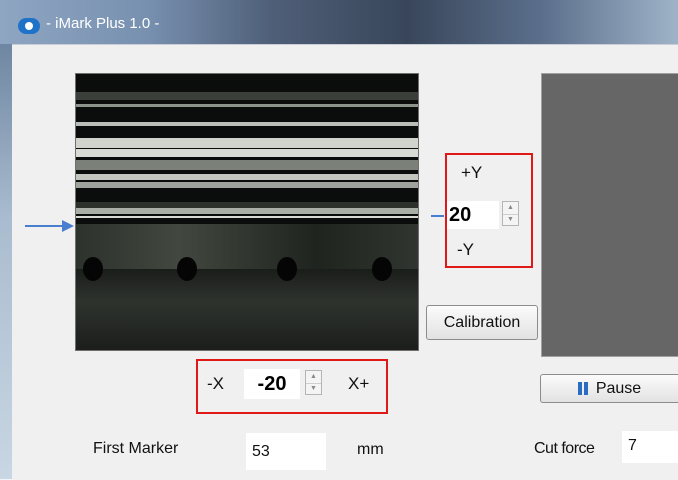 The image size is (678, 480). I want to click on app-eye-icon, so click(29, 26).